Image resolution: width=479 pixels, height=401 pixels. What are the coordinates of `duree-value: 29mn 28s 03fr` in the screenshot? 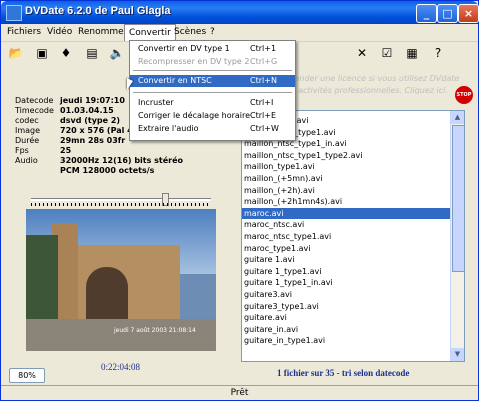 It's located at (93, 140).